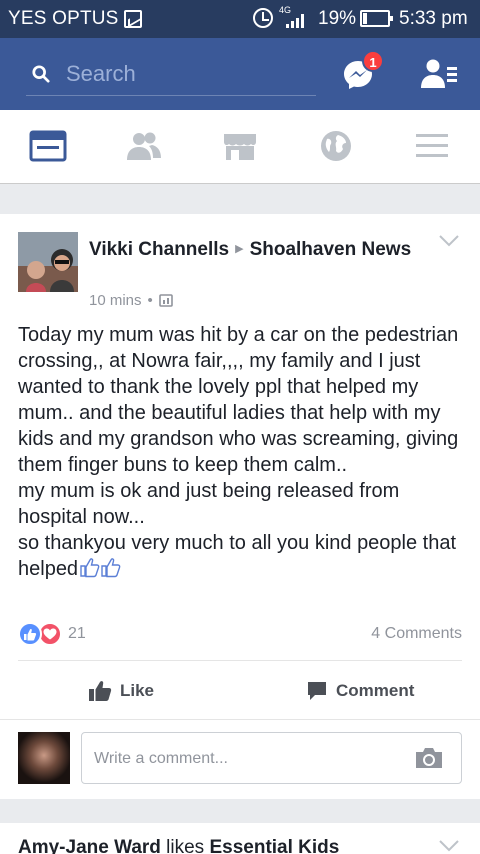 The height and width of the screenshot is (854, 480). What do you see at coordinates (263, 18) in the screenshot?
I see `alarm-icon` at bounding box center [263, 18].